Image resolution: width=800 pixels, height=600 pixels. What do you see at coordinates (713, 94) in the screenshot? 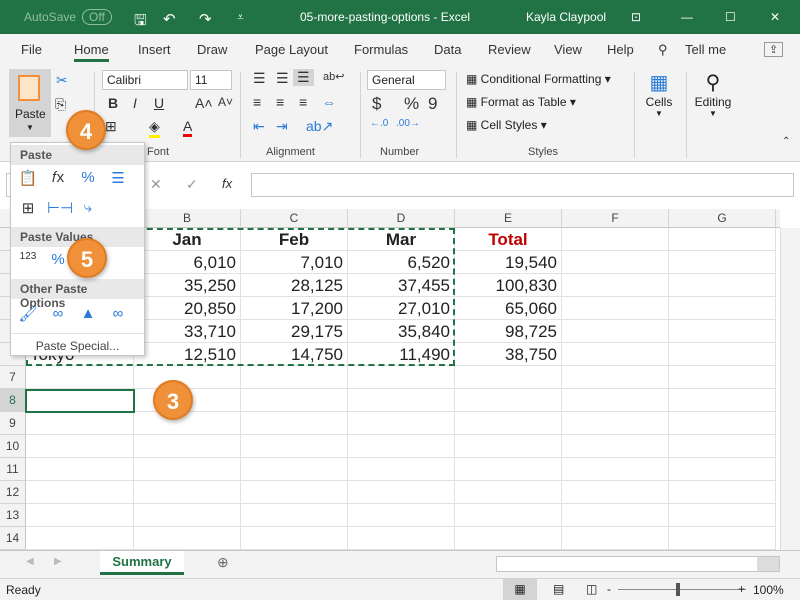
I see `editing-button: ⚲ Editing ▼` at bounding box center [713, 94].